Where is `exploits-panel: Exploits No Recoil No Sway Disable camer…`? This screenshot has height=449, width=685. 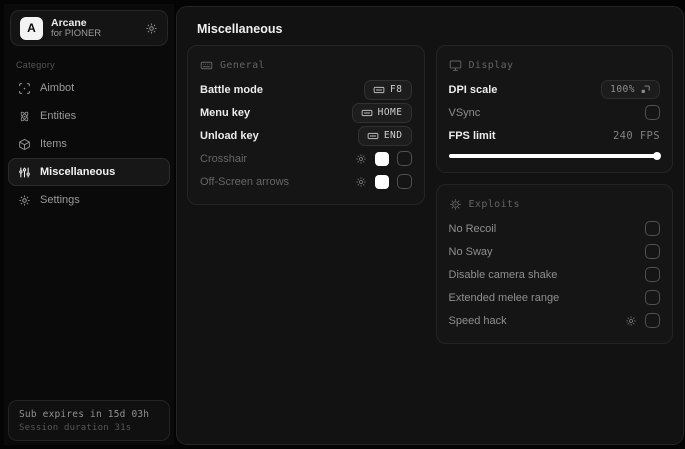 exploits-panel: Exploits No Recoil No Sway Disable camer… is located at coordinates (554, 264).